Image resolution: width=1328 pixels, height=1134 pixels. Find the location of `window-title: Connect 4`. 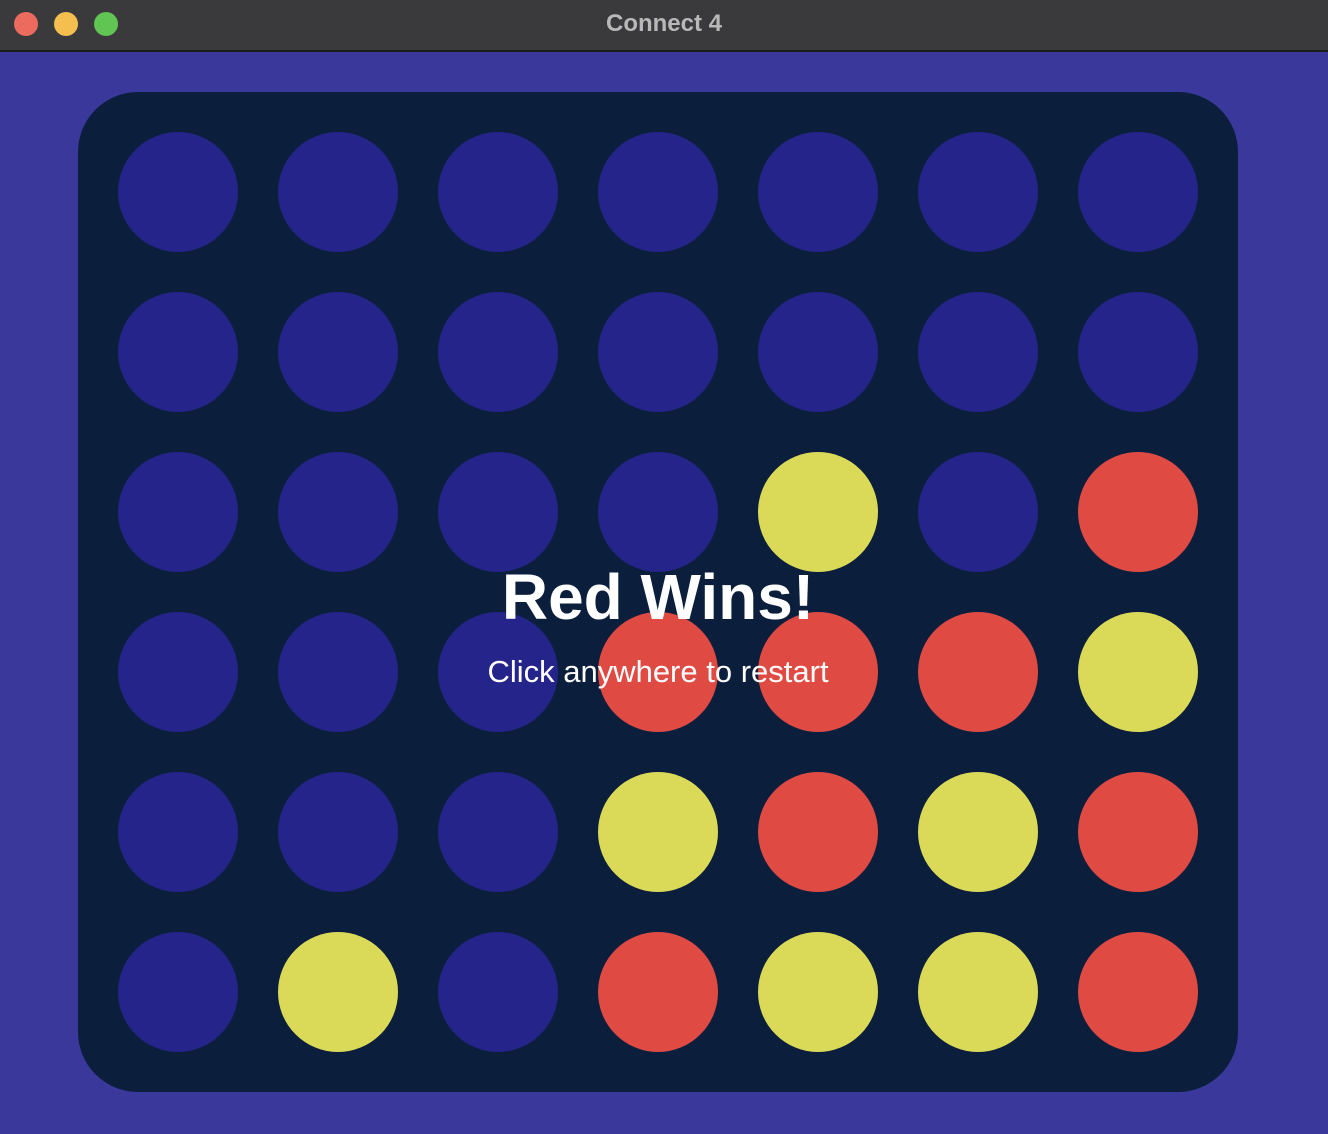

window-title: Connect 4 is located at coordinates (663, 23).